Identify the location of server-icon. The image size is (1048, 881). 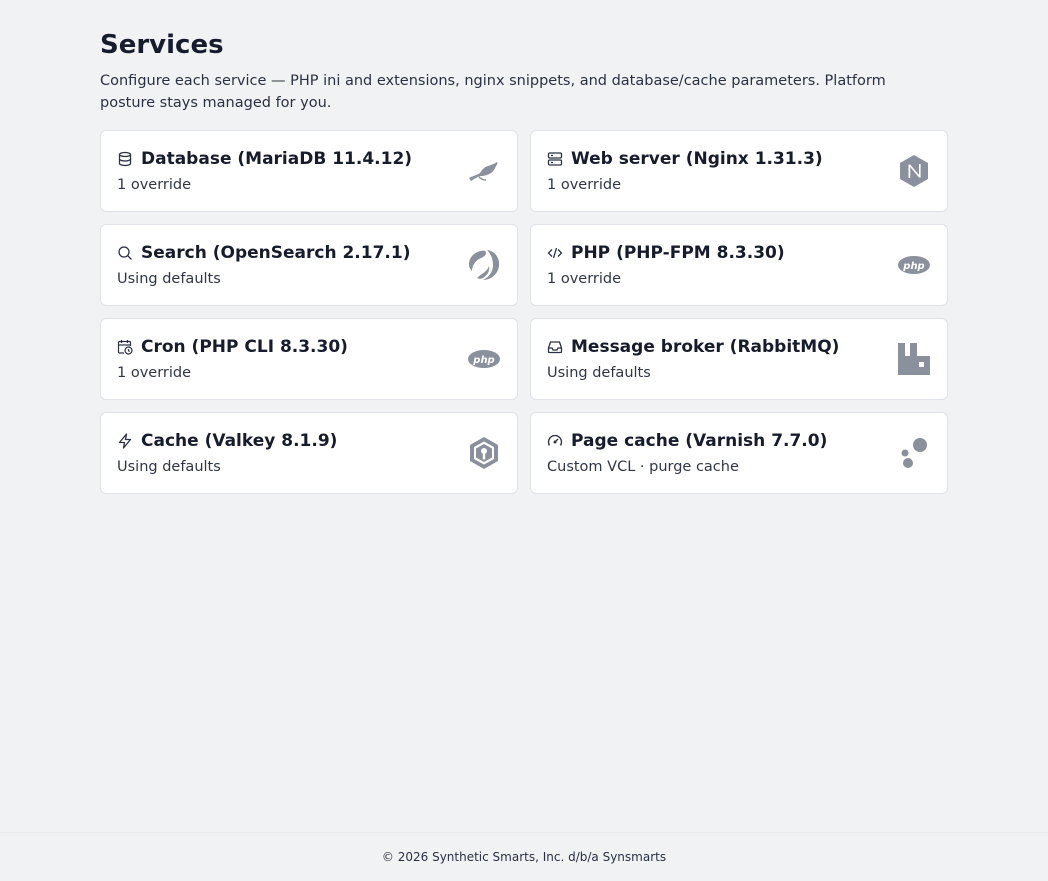
(555, 159).